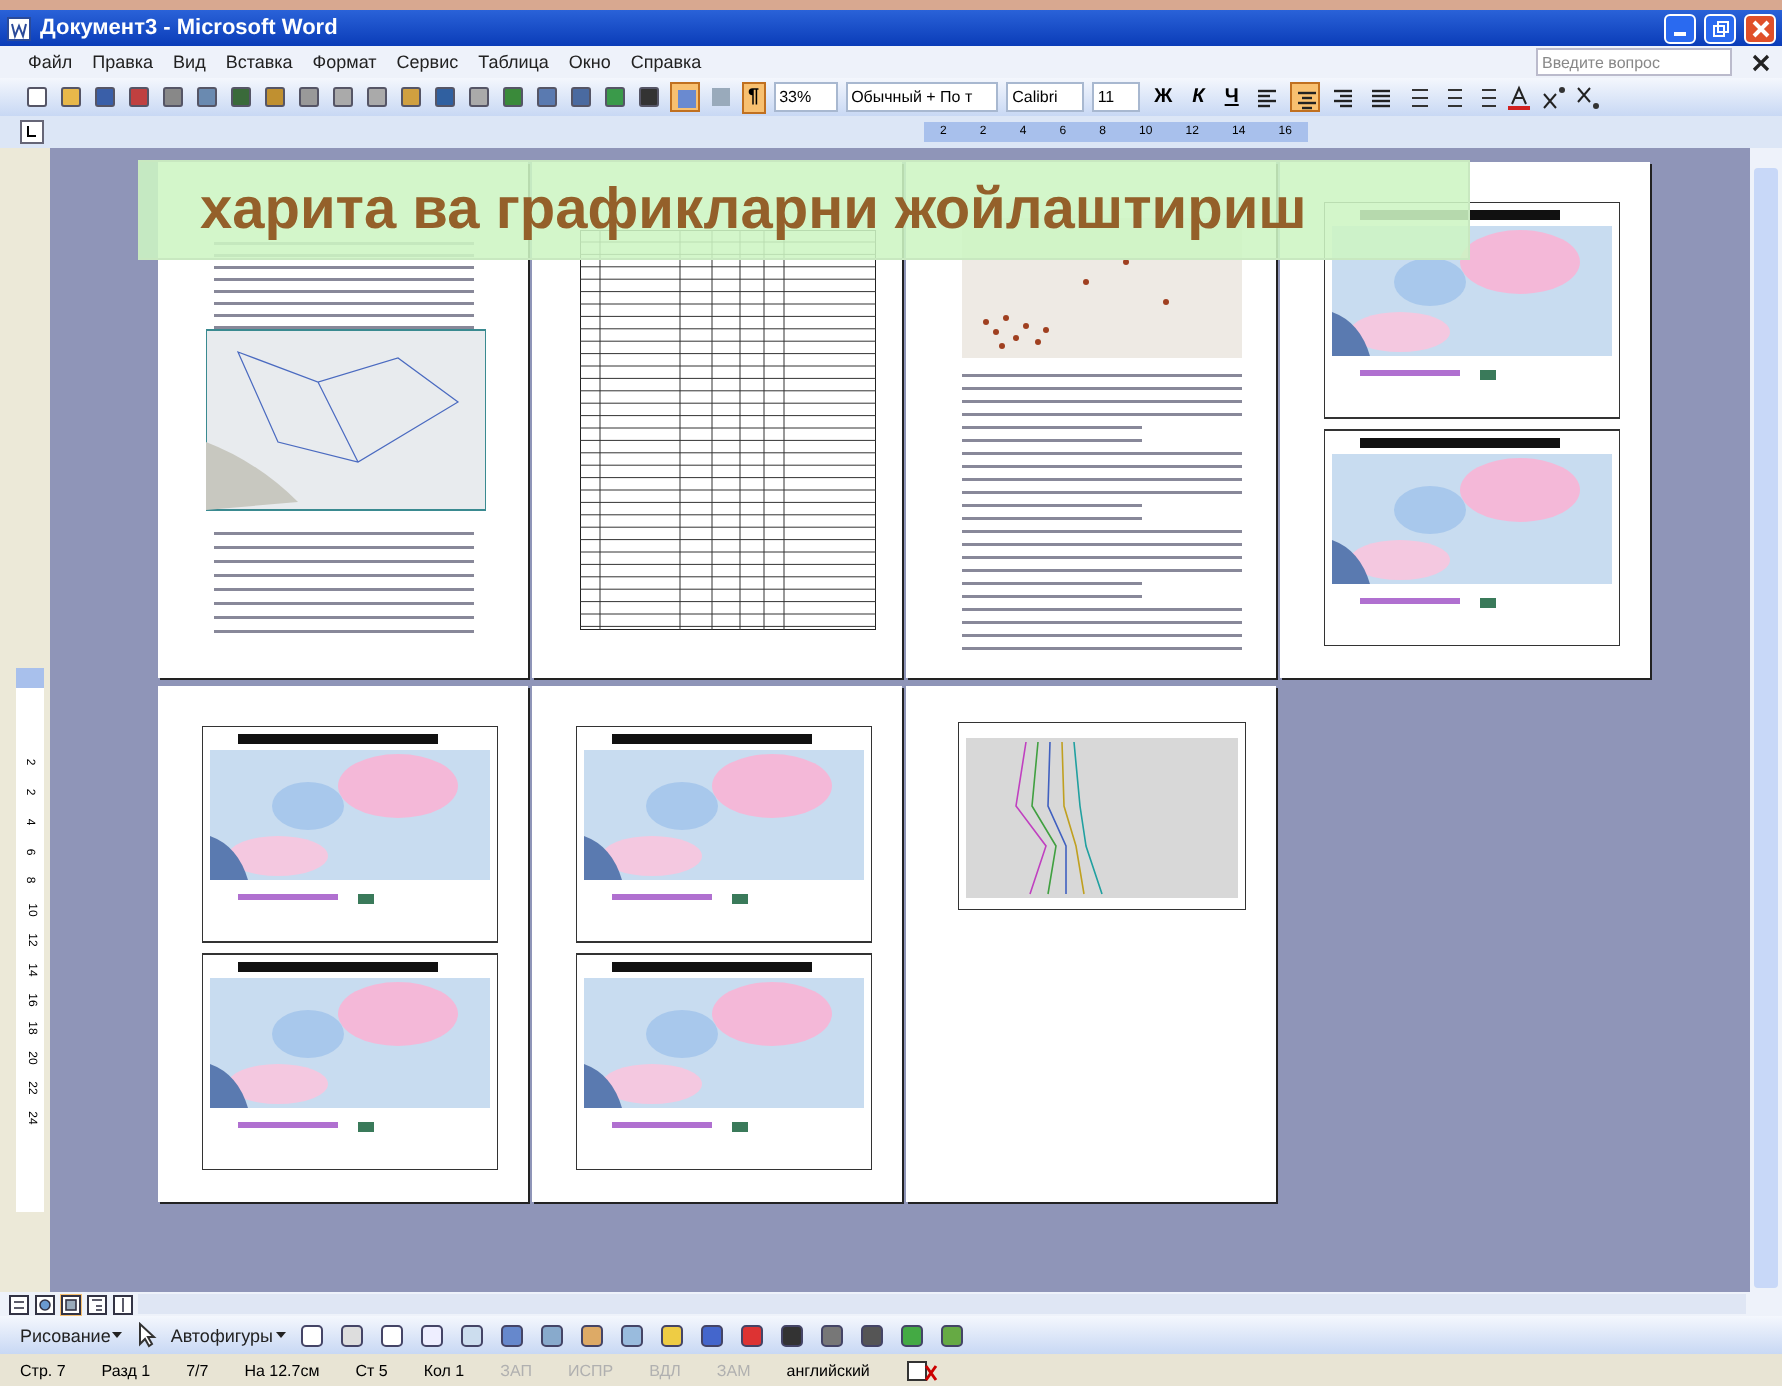 The width and height of the screenshot is (1782, 1386). What do you see at coordinates (828, 1370) in the screenshot?
I see `status-text: английский` at bounding box center [828, 1370].